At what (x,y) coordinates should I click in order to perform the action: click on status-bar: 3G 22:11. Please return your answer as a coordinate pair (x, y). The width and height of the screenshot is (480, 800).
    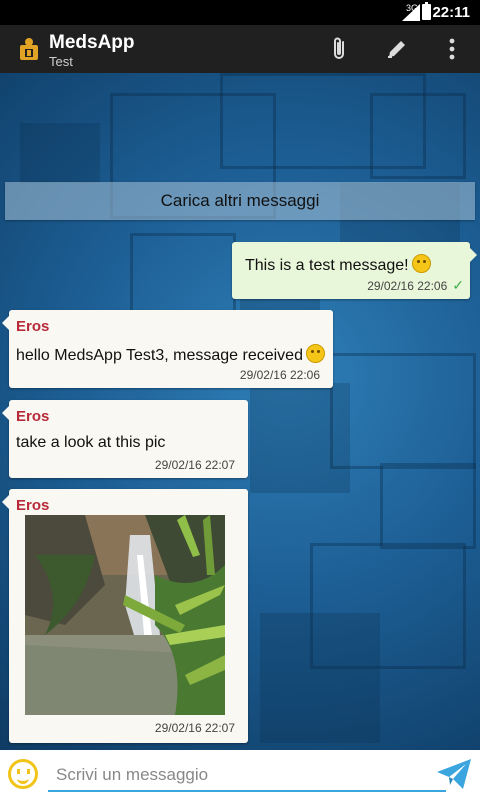
    Looking at the image, I should click on (240, 12).